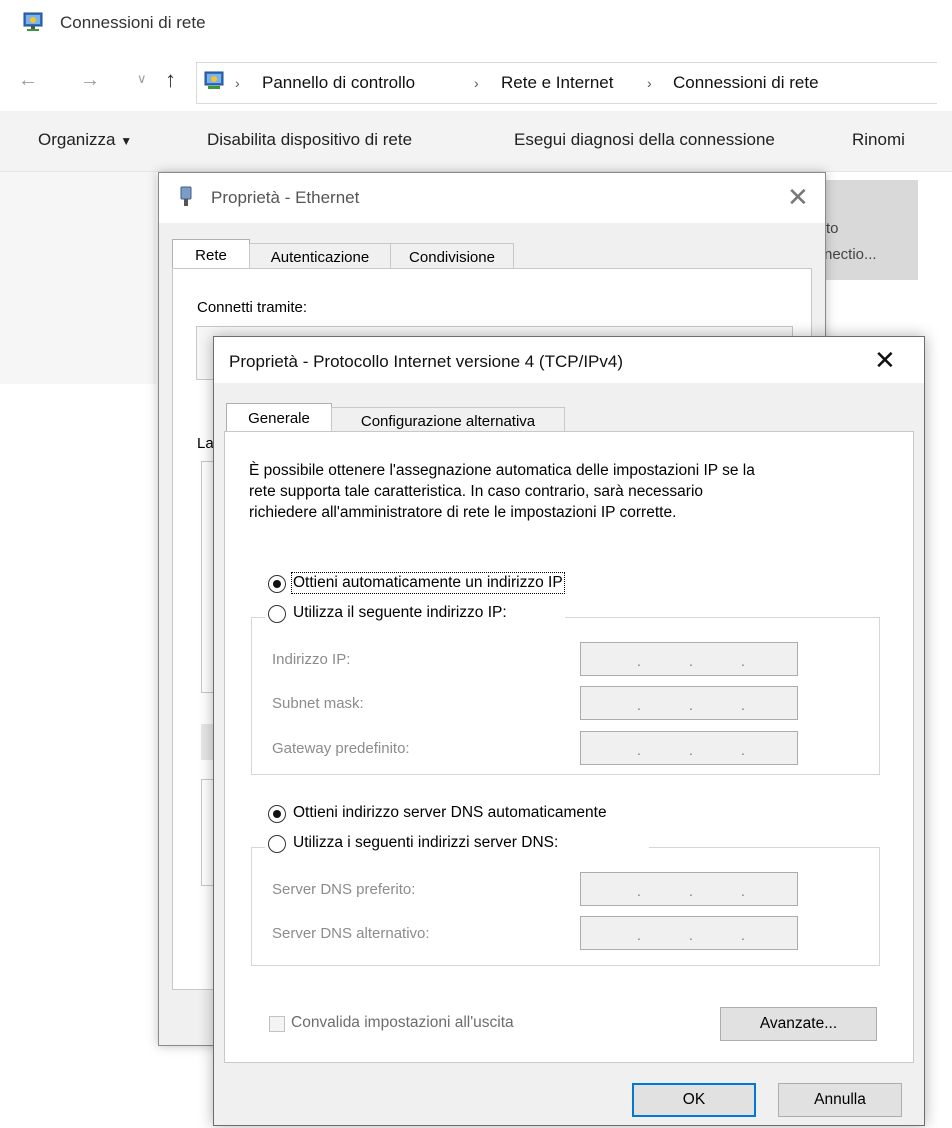  Describe the element at coordinates (644, 140) in the screenshot. I see `diagnose-connection-button: Esegui diagnosi della connessione` at that location.